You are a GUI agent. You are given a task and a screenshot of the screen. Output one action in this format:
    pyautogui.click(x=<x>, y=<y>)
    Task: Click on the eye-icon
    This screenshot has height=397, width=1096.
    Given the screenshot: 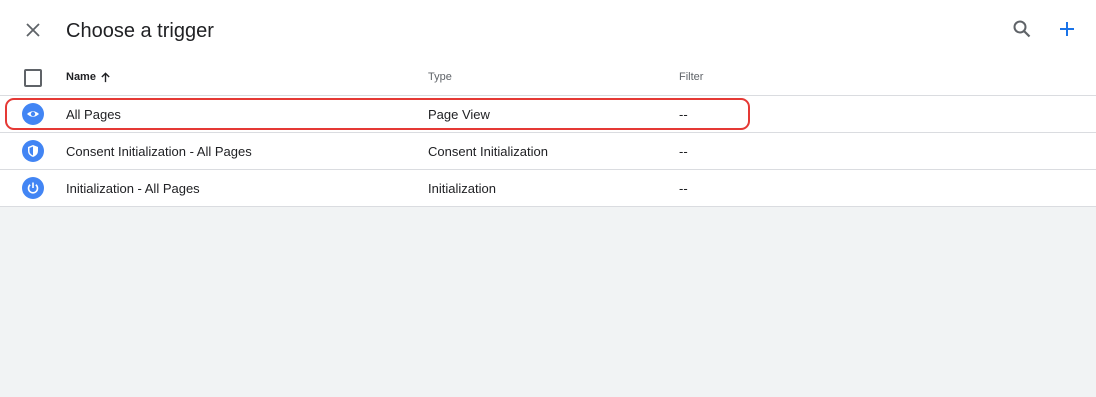 What is the action you would take?
    pyautogui.click(x=33, y=114)
    